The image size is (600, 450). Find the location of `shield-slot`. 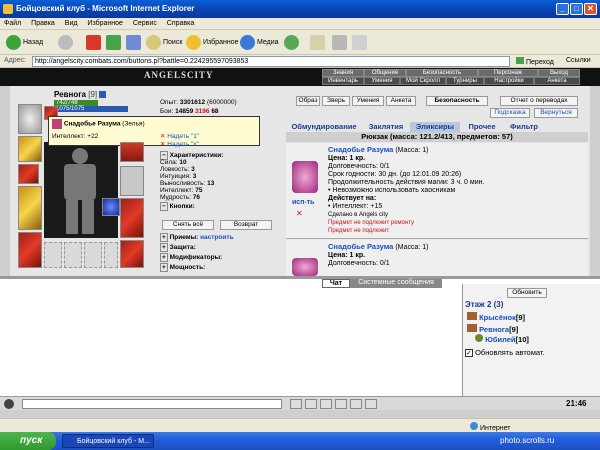

shield-slot is located at coordinates (132, 181).